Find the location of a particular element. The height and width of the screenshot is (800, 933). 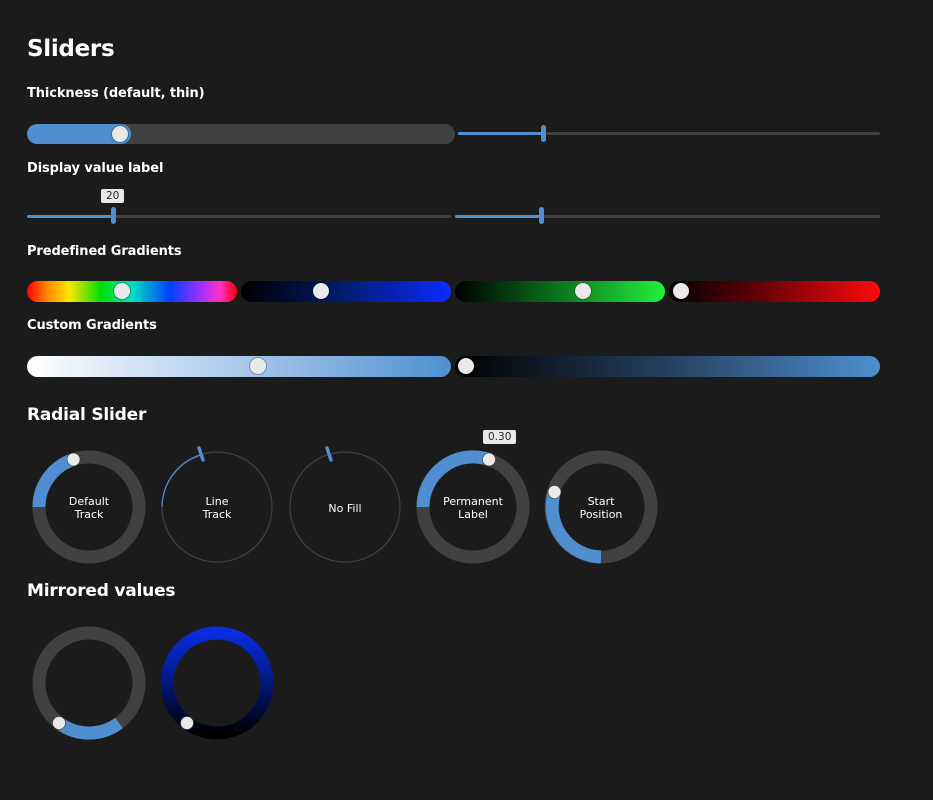

radial-label-permanent-label: Permanent Label is located at coordinates (473, 508).